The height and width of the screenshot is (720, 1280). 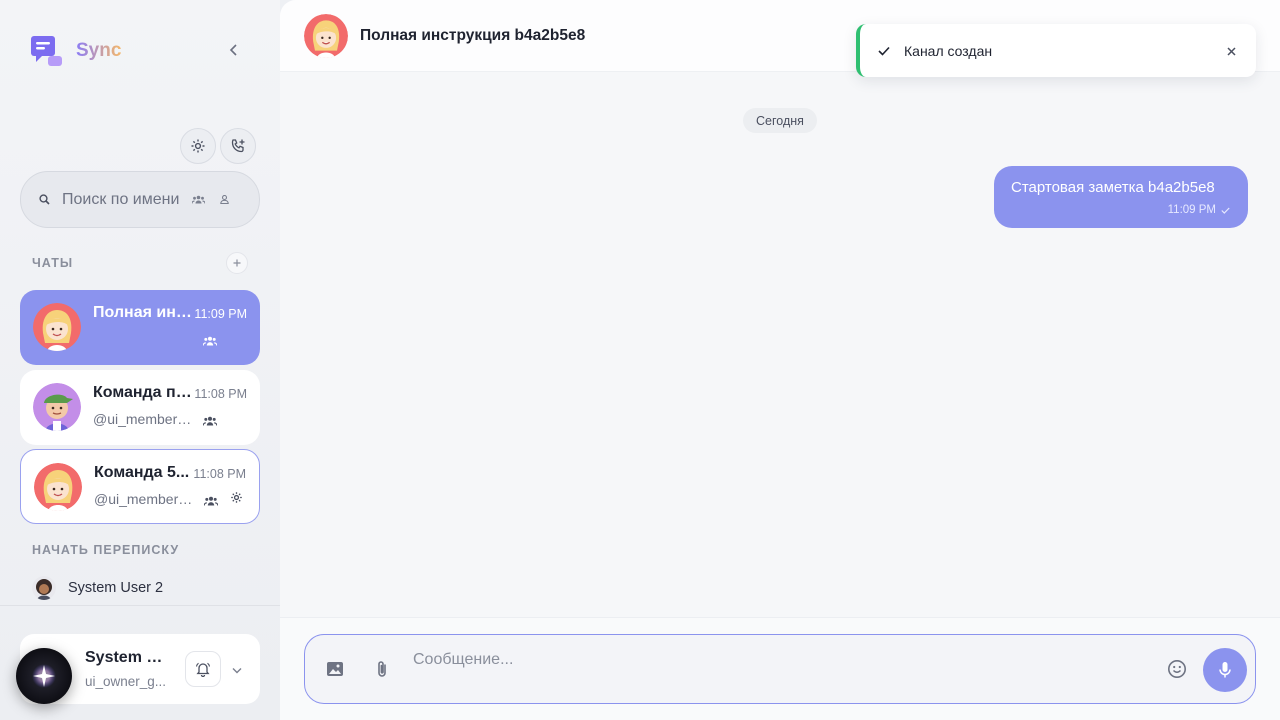 I want to click on divider, so click(x=140, y=605).